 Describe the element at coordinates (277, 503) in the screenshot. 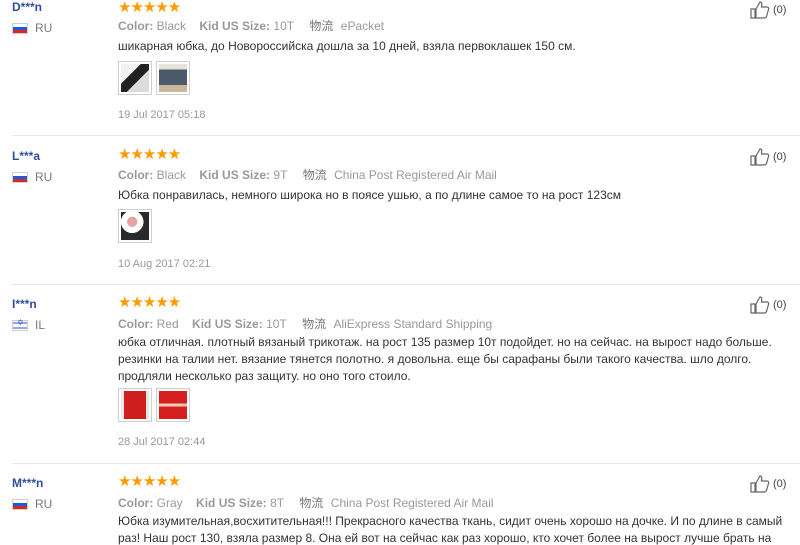

I see `size-value: 8T` at that location.